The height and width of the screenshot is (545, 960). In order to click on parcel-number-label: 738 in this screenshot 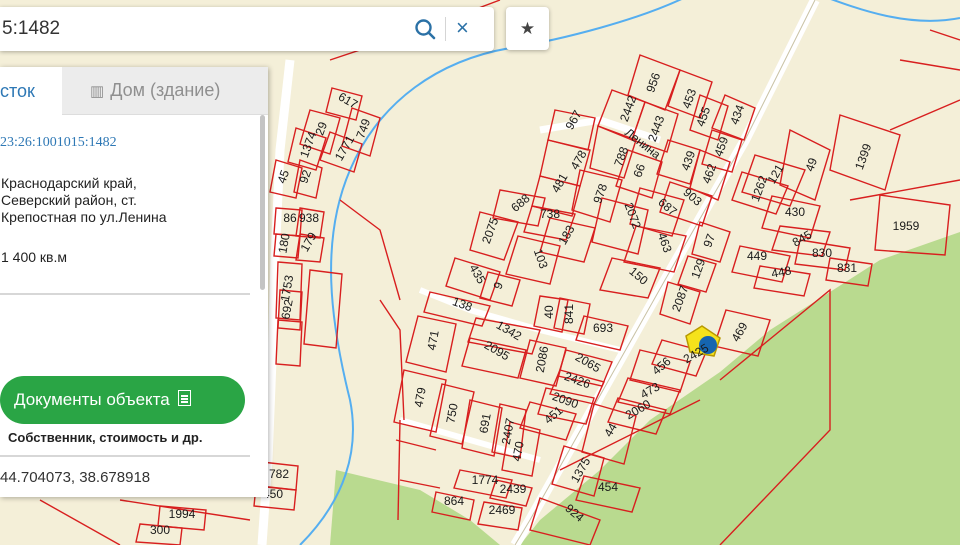, I will do `click(550, 214)`.